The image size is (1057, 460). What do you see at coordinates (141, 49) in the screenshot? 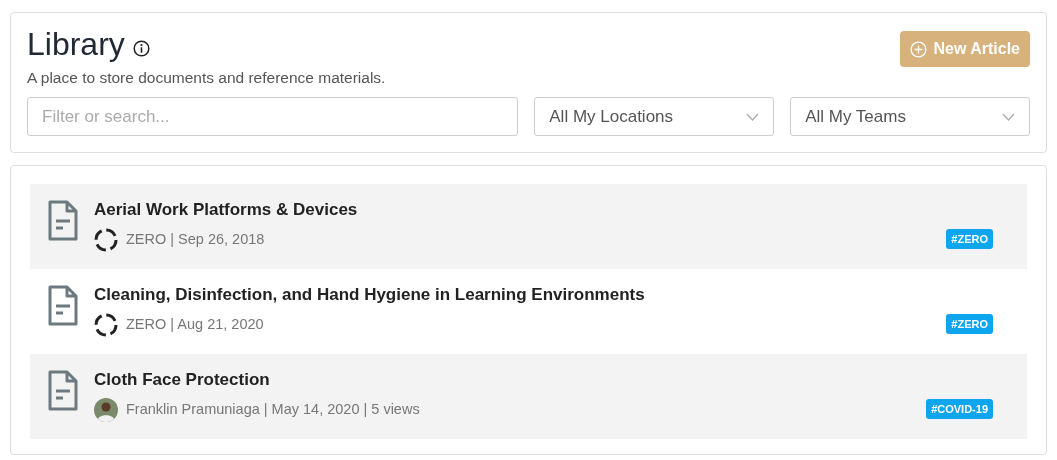
I see `info-icon` at bounding box center [141, 49].